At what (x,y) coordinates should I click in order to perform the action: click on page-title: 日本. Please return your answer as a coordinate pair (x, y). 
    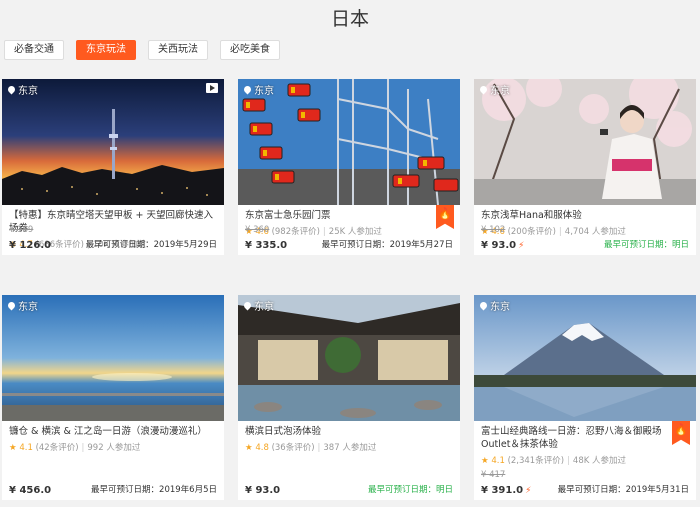
    Looking at the image, I should click on (349, 19).